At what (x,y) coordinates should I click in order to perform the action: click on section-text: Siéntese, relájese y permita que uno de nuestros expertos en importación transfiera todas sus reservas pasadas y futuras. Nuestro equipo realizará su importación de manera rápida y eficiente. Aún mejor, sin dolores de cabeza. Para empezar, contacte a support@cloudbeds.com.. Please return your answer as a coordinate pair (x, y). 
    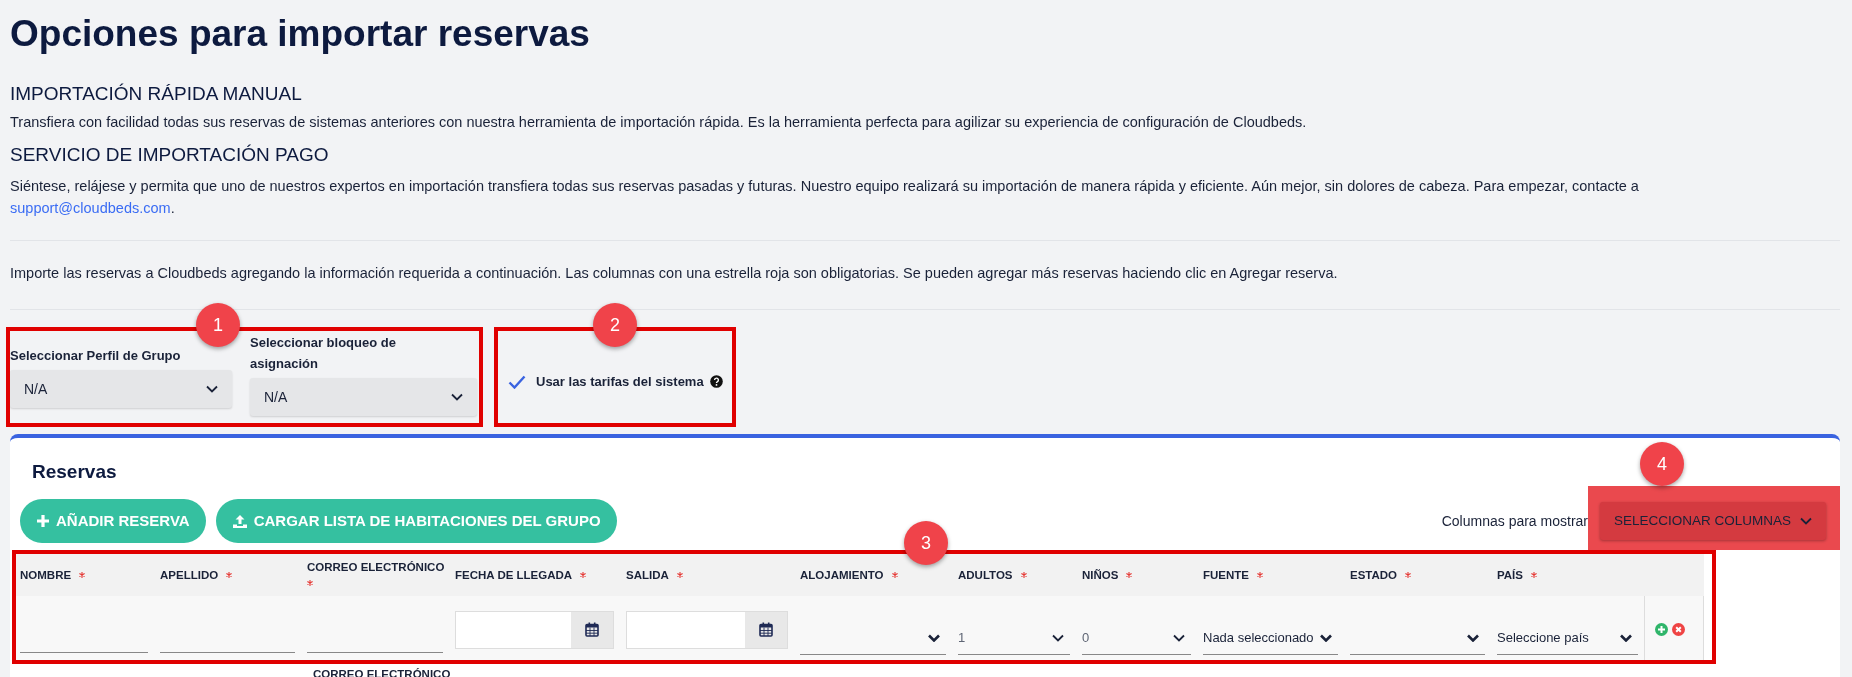
    Looking at the image, I should click on (825, 197).